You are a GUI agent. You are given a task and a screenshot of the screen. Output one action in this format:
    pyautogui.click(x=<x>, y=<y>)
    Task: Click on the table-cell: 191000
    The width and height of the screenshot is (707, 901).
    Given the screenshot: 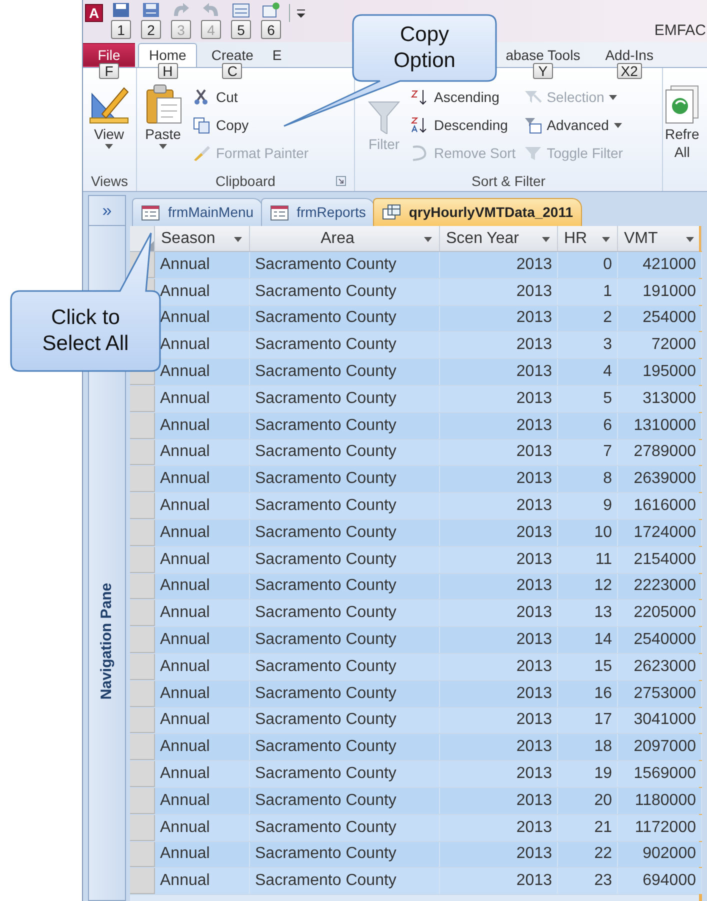 What is the action you would take?
    pyautogui.click(x=660, y=291)
    